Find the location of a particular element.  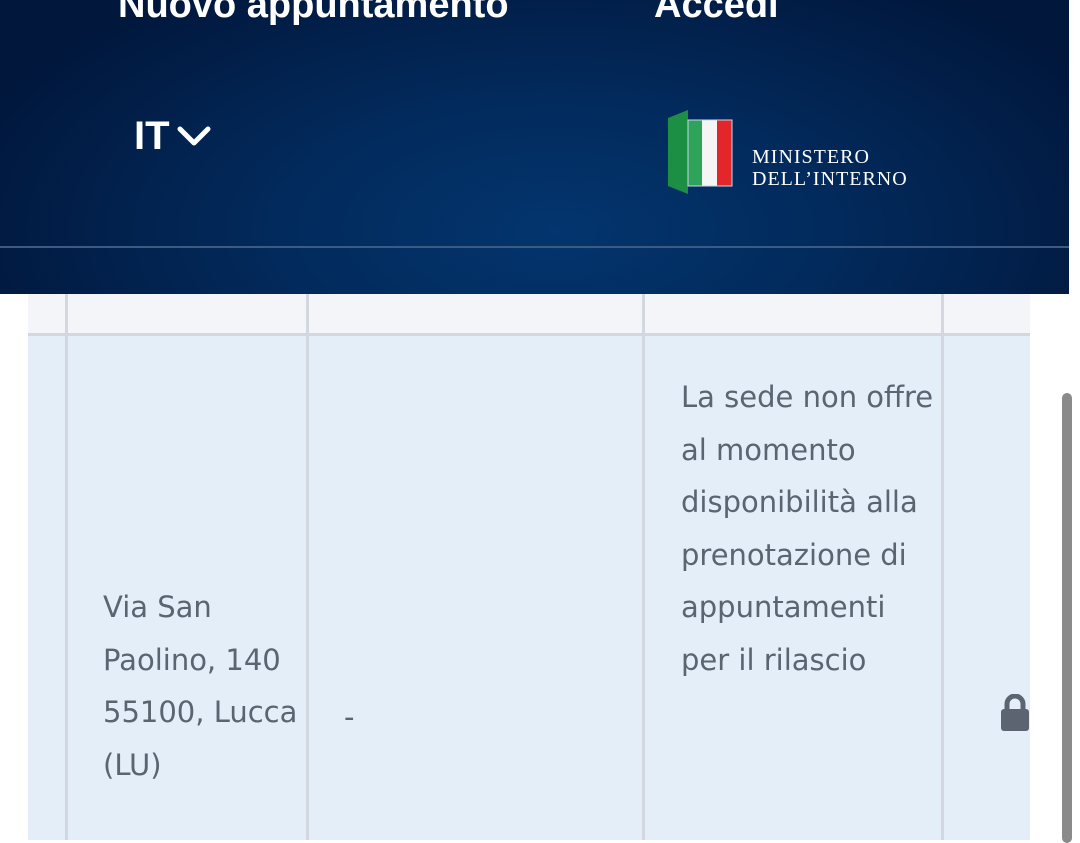

italian-flag-icon is located at coordinates (700, 152).